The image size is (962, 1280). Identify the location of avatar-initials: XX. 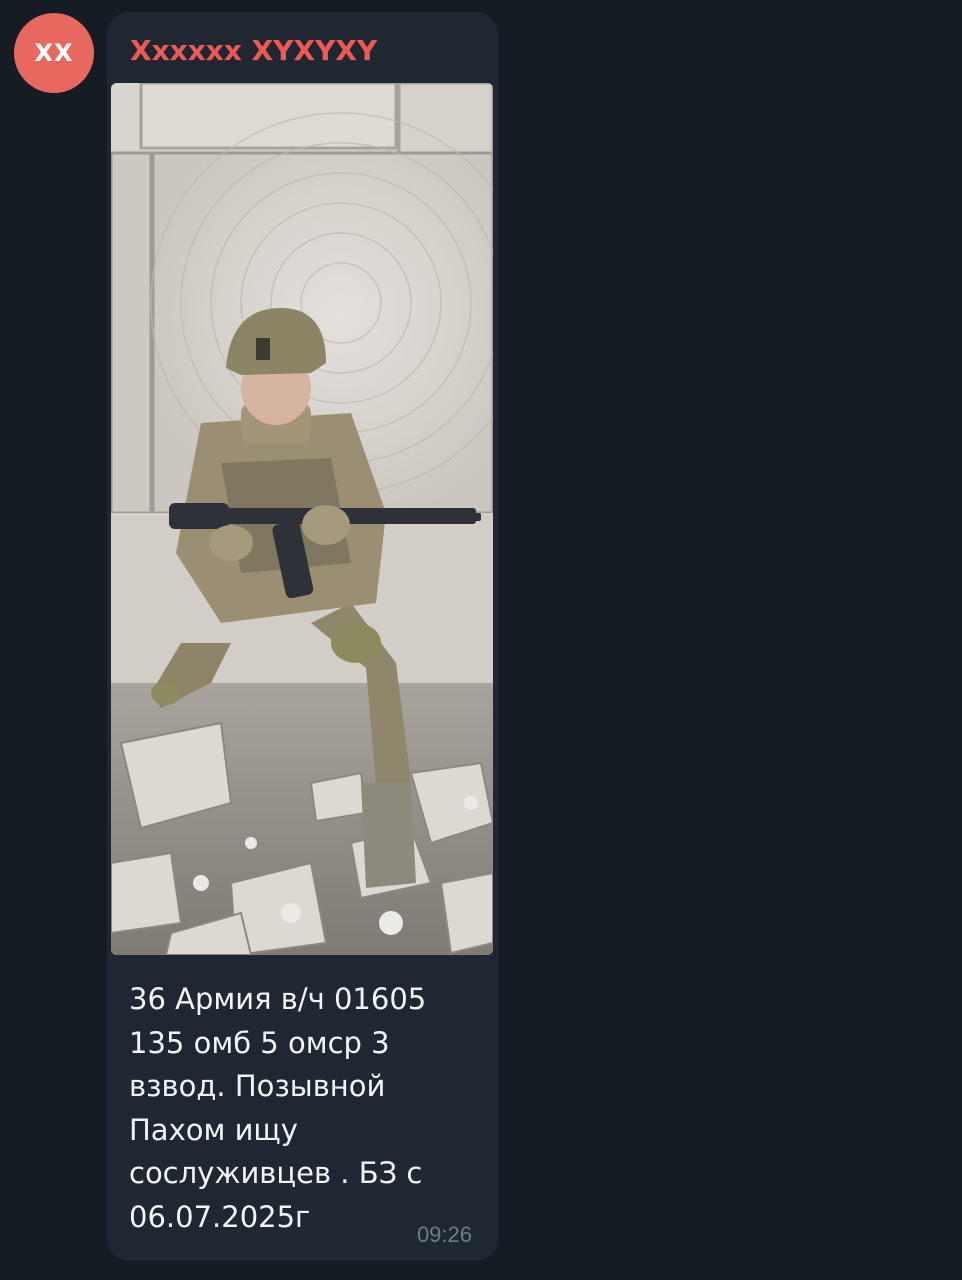
(54, 53).